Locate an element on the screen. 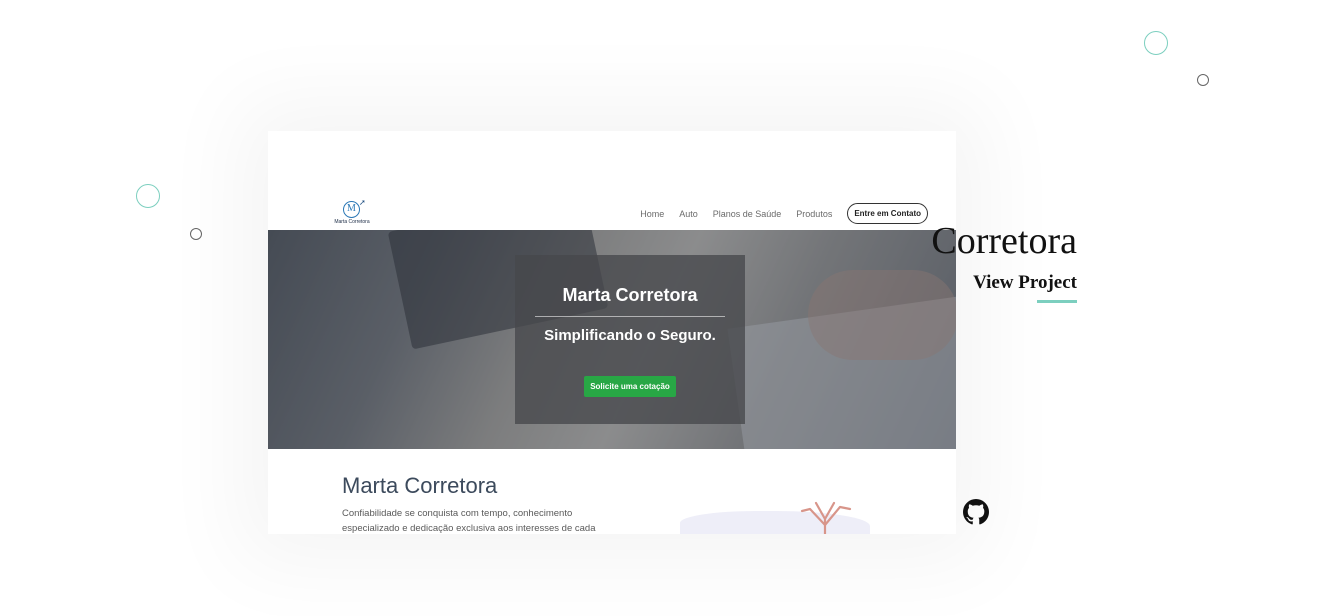 The width and height of the screenshot is (1344, 616). preview-nav-planos: Planos de Saúde is located at coordinates (747, 213).